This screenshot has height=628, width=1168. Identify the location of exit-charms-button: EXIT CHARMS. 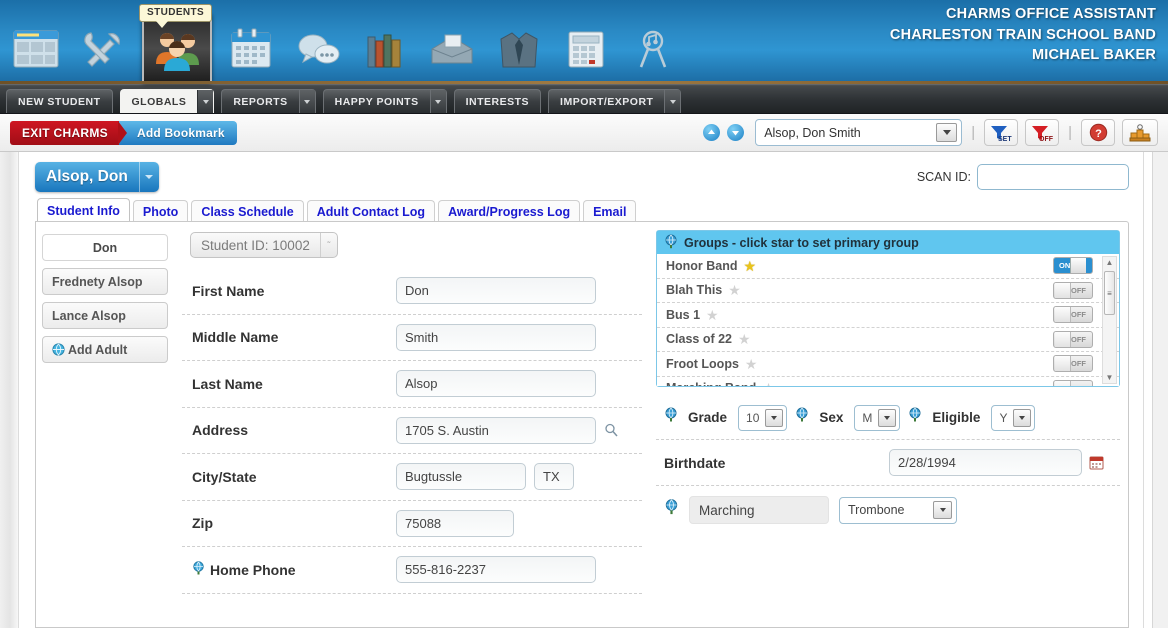
(65, 132).